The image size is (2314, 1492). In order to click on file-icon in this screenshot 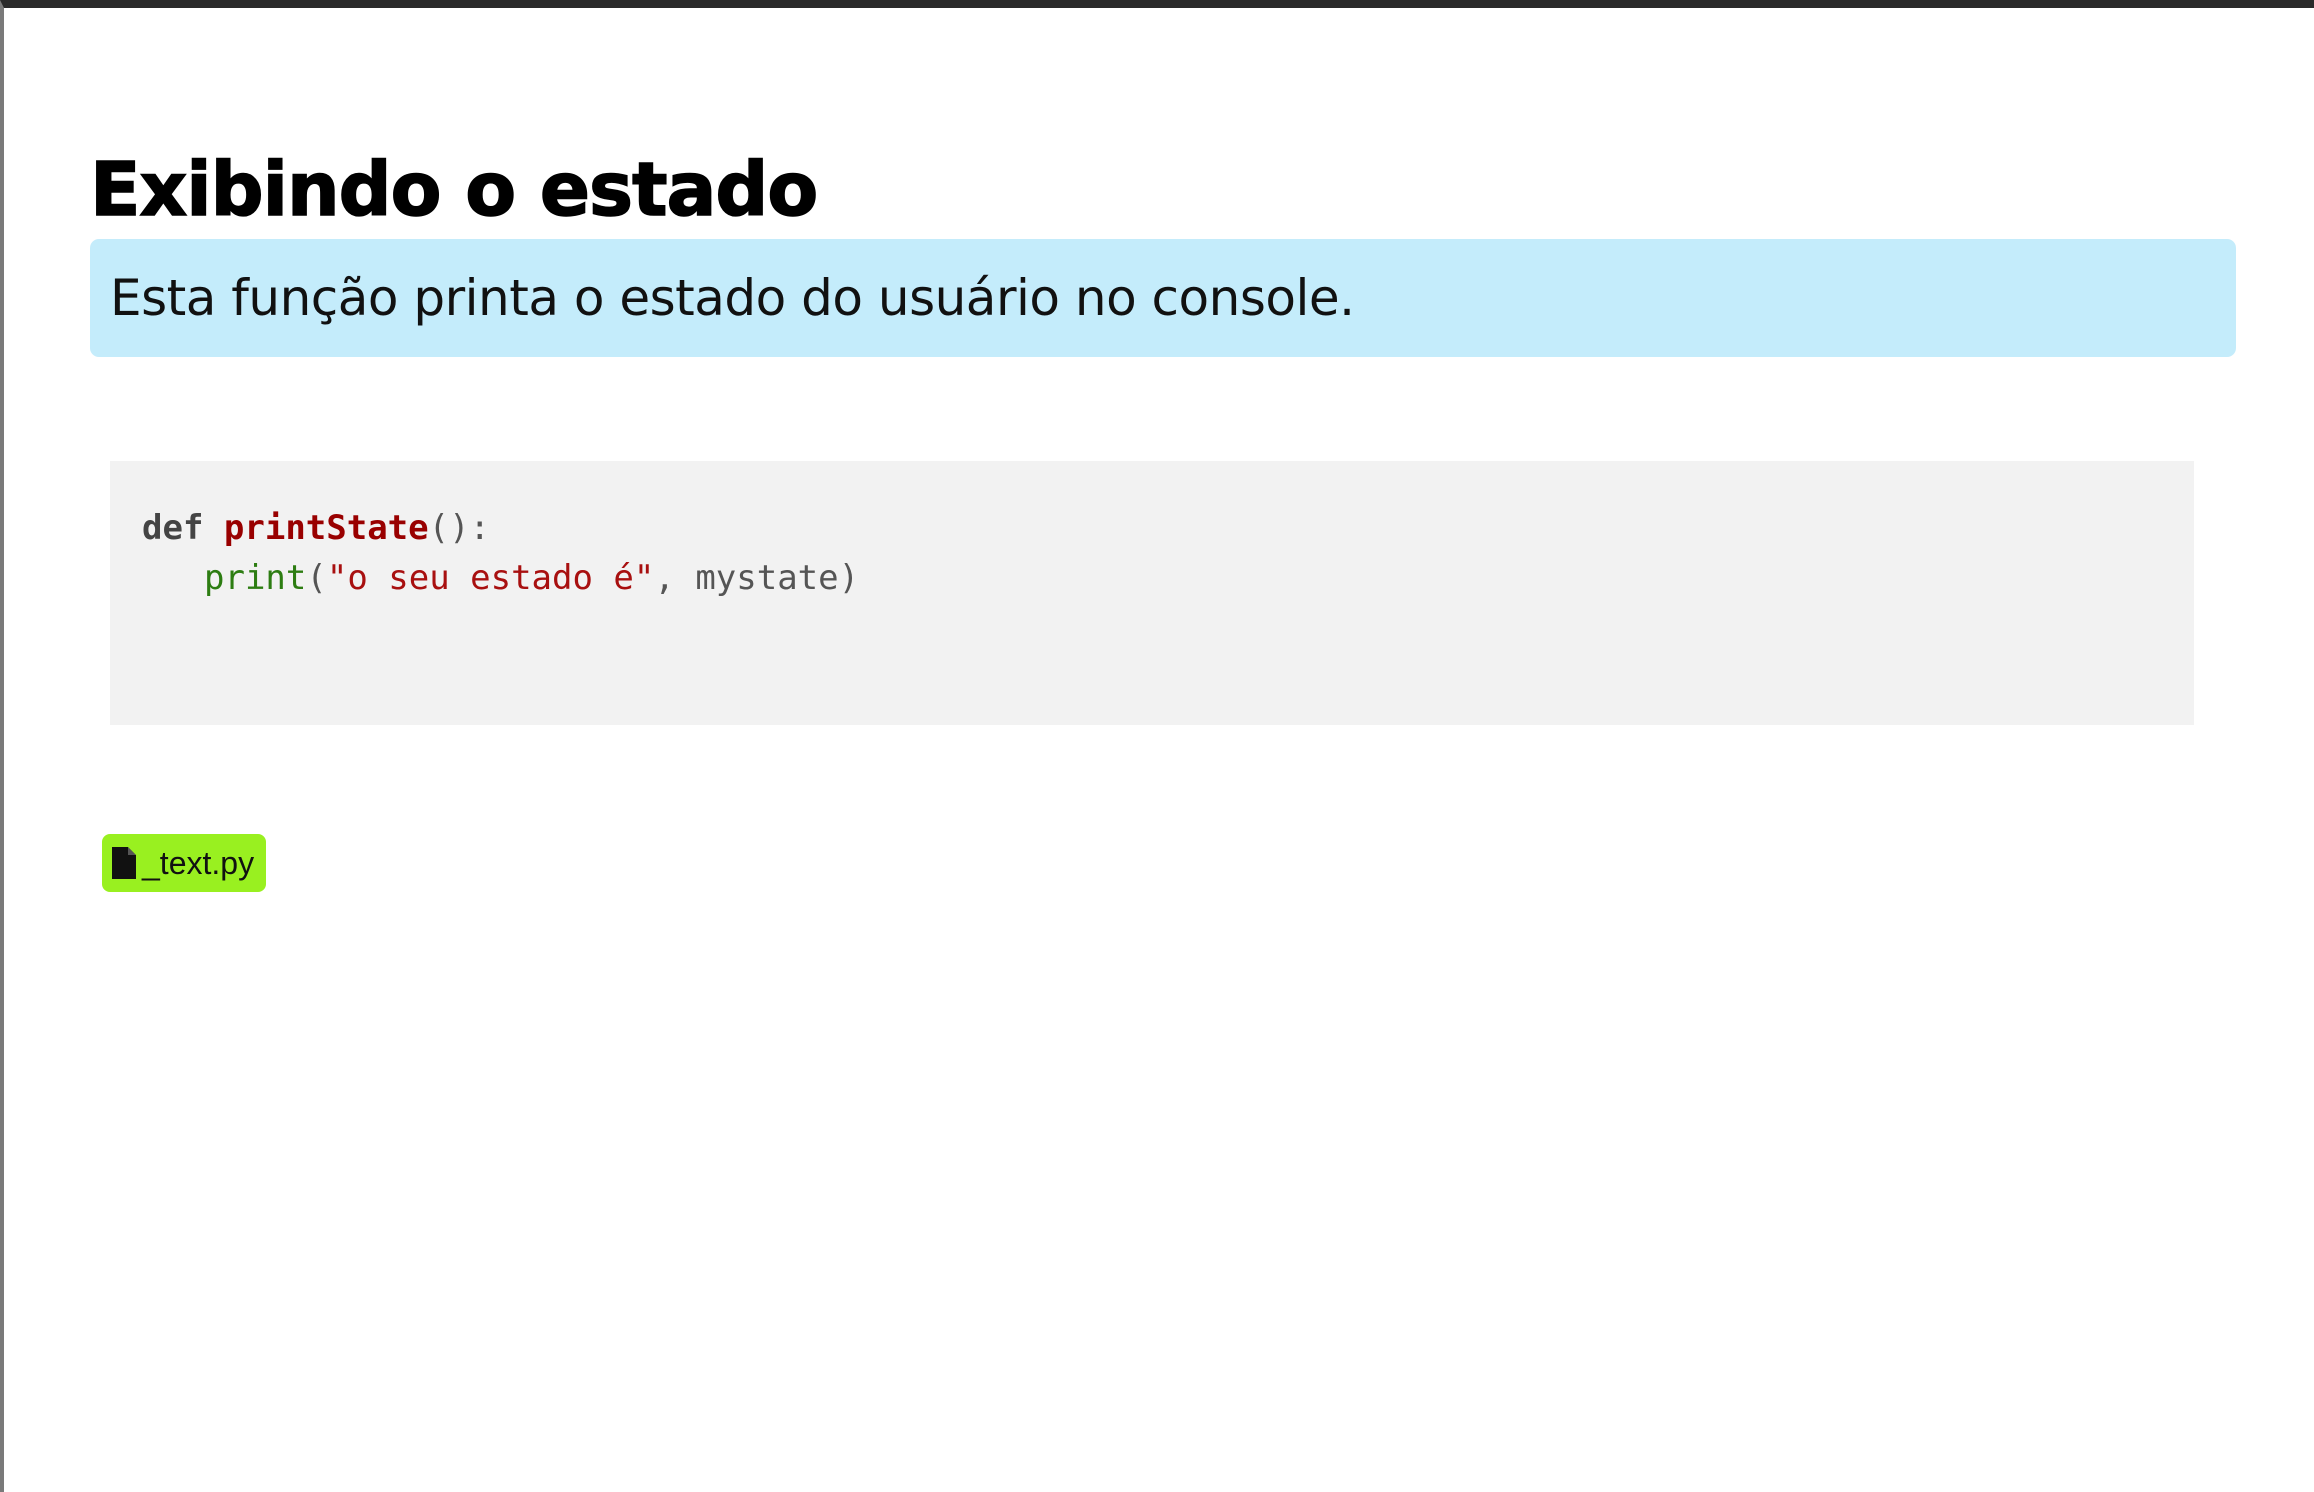, I will do `click(124, 863)`.